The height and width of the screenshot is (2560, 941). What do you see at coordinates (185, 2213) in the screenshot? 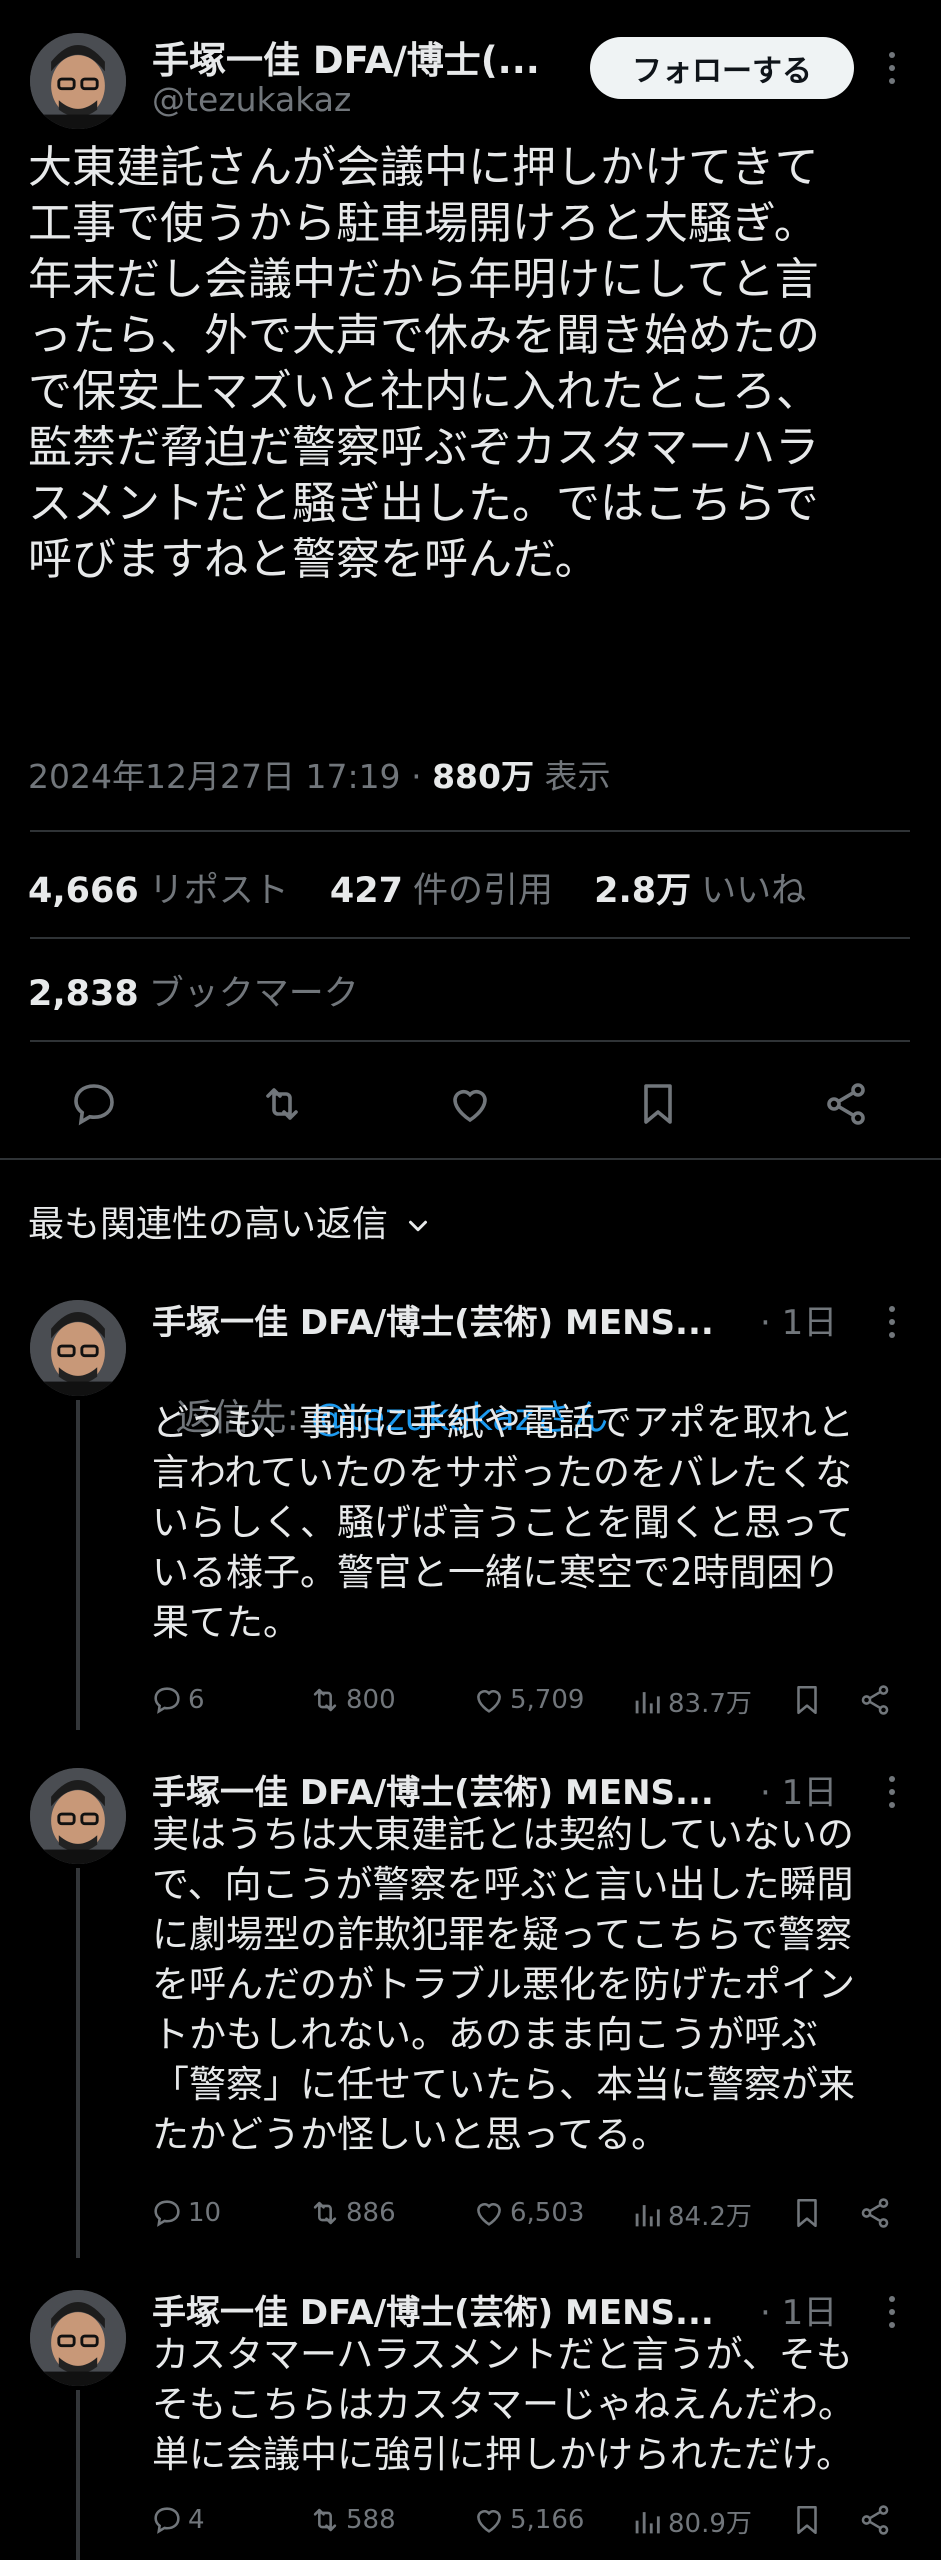
I see `reply-button: 10` at bounding box center [185, 2213].